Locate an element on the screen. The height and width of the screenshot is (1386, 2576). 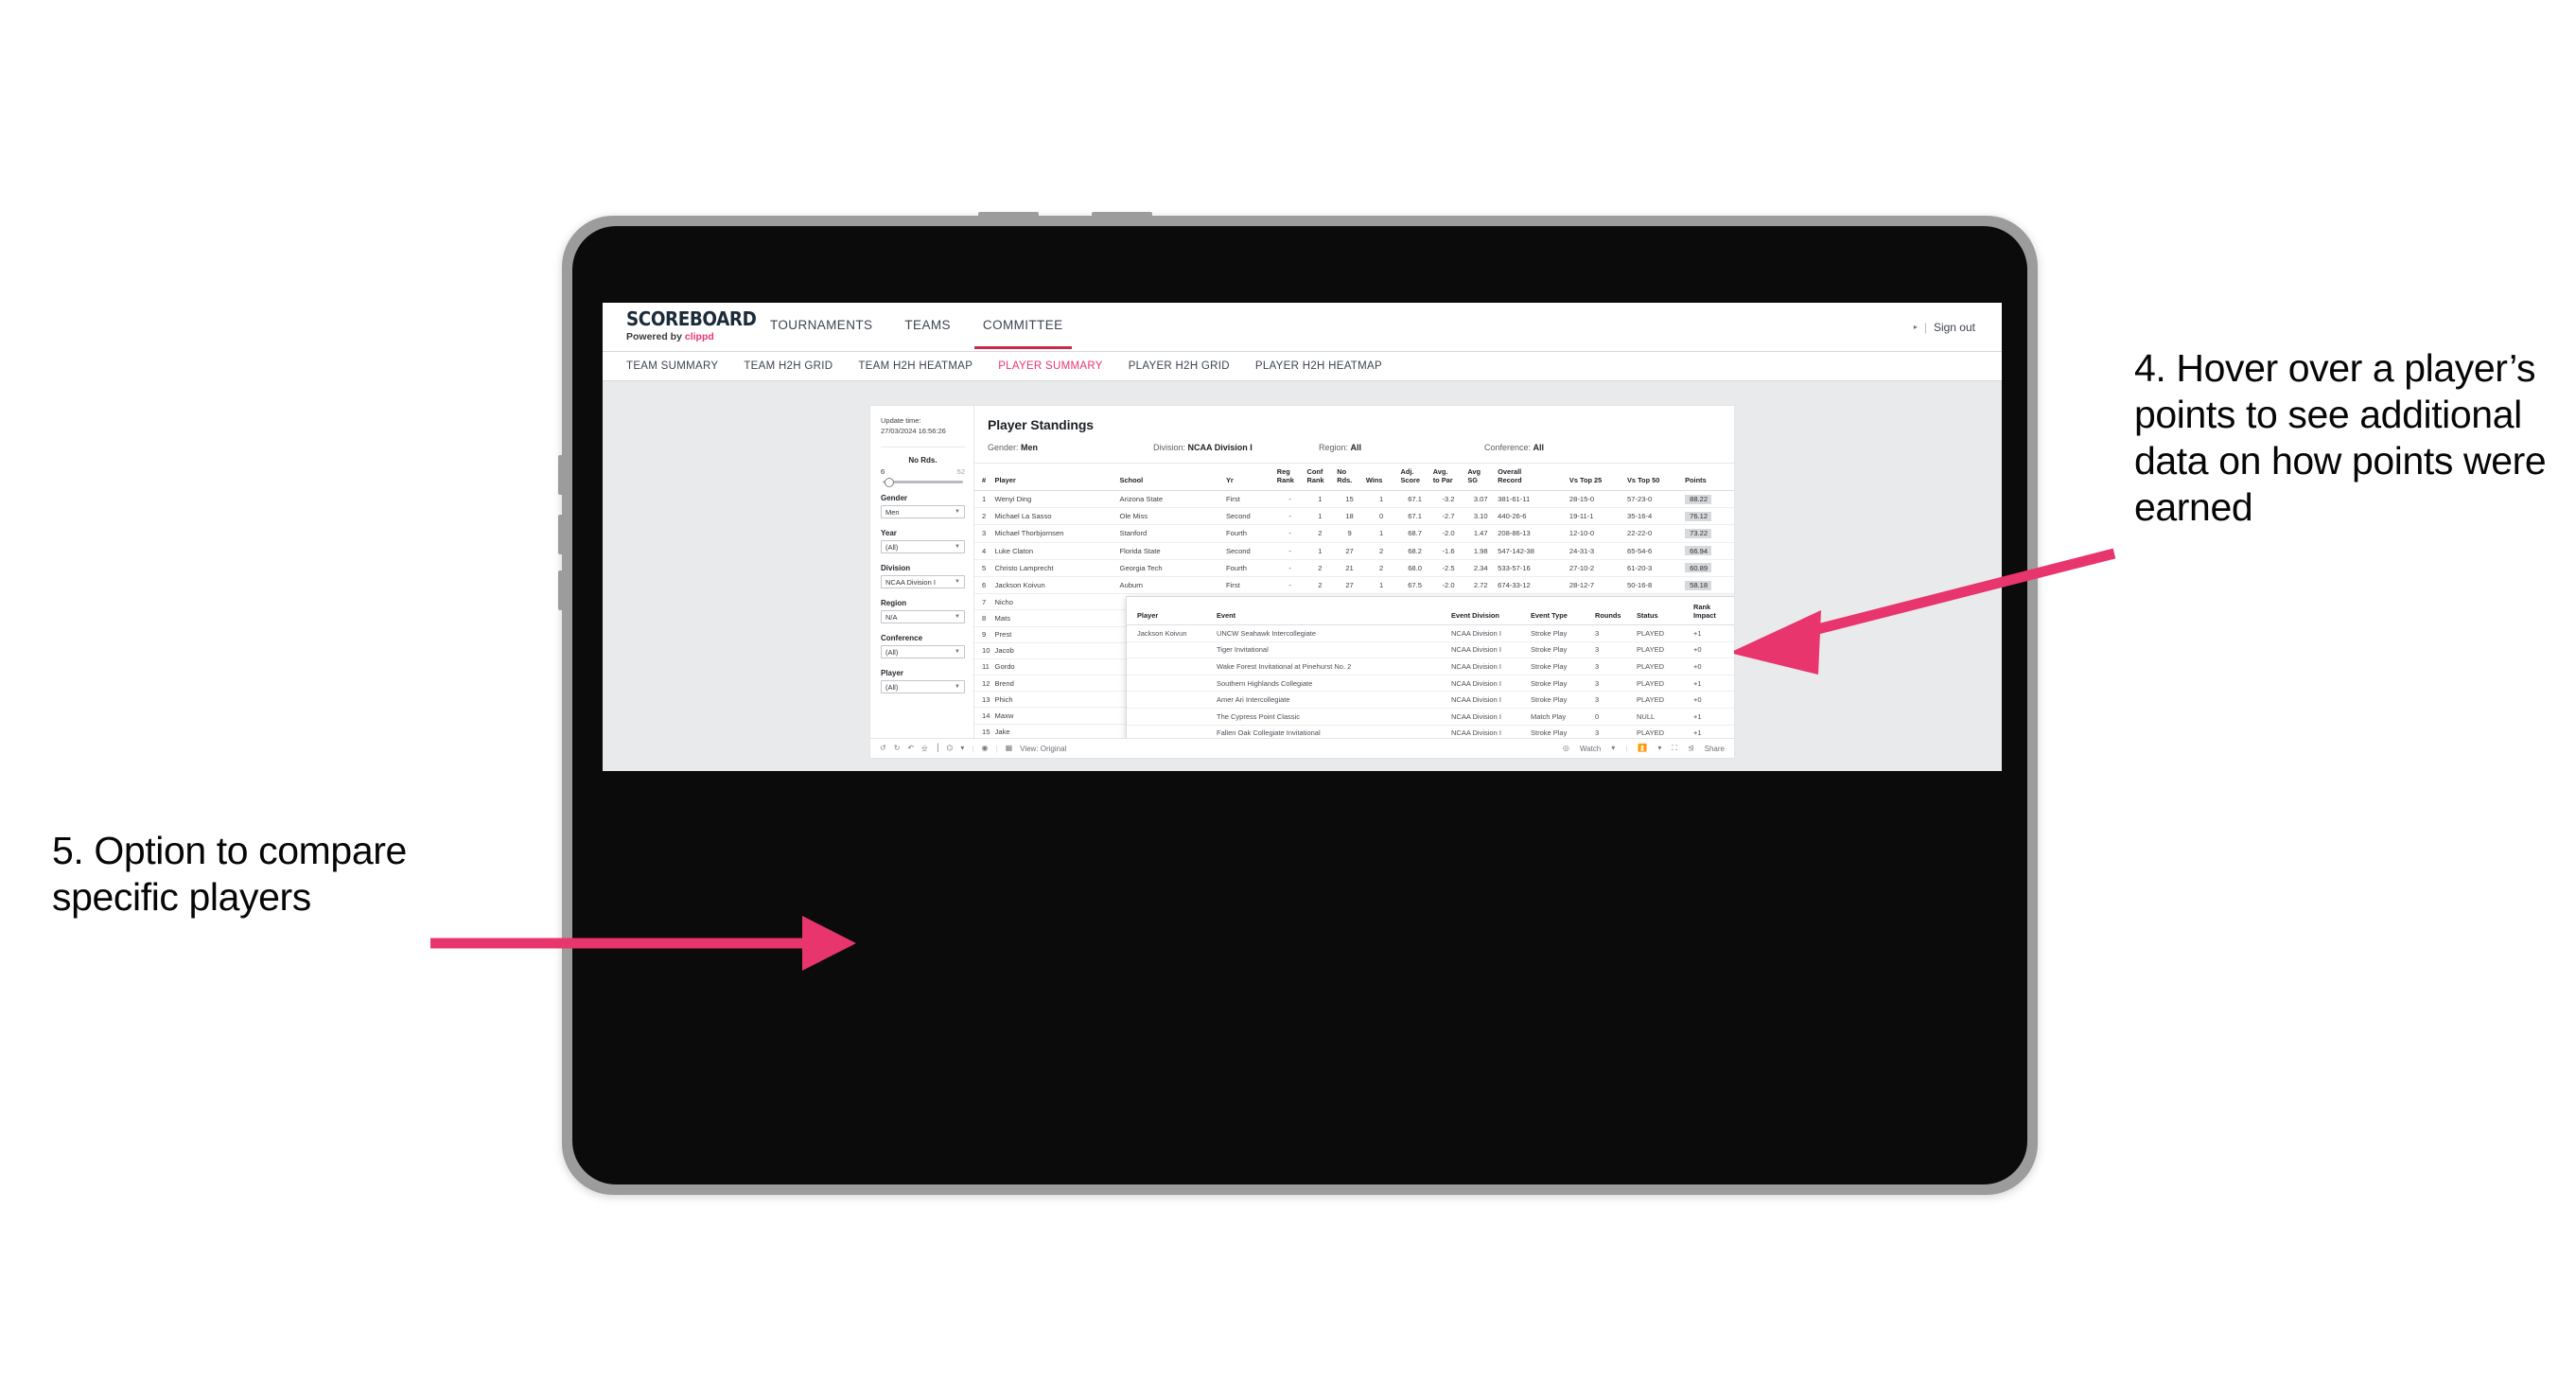
refresh-data-icon: ⎒ is located at coordinates (924, 748).